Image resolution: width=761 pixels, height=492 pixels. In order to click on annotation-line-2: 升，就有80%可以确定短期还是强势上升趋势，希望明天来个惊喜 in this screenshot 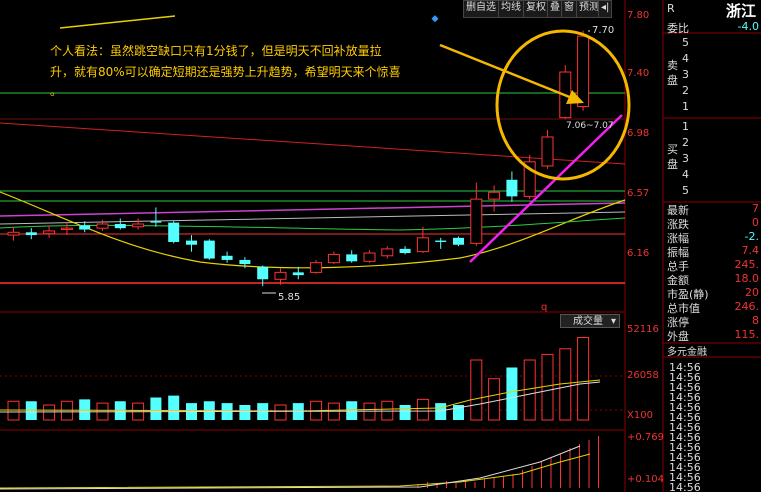, I will do `click(225, 72)`.